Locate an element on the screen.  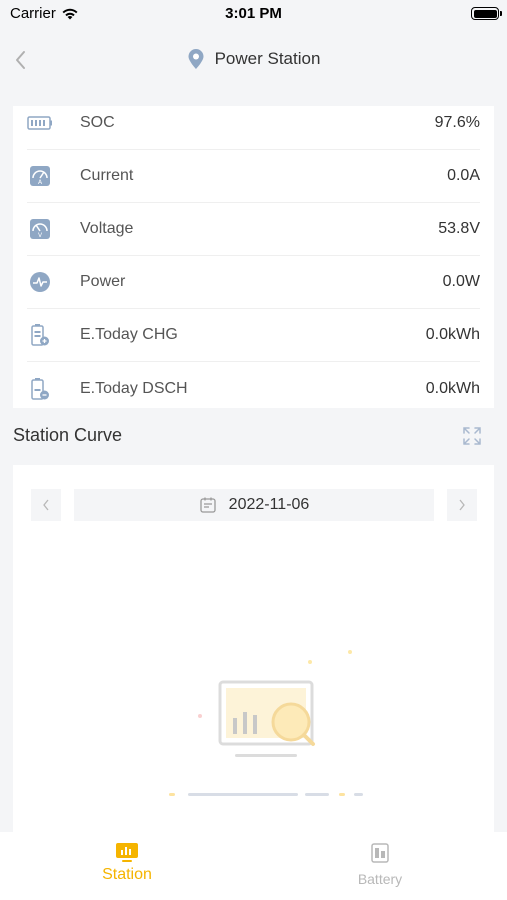
expand-button is located at coordinates (472, 436).